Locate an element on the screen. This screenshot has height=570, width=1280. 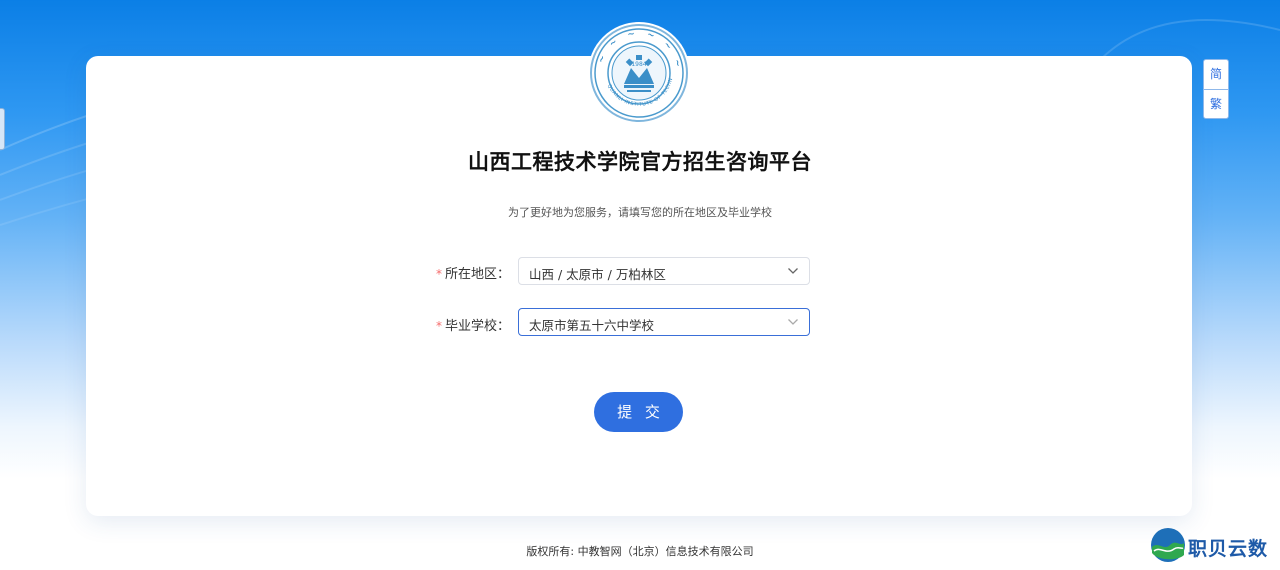
page-title: 山西工程技术学院官方招生咨询平台 is located at coordinates (640, 162).